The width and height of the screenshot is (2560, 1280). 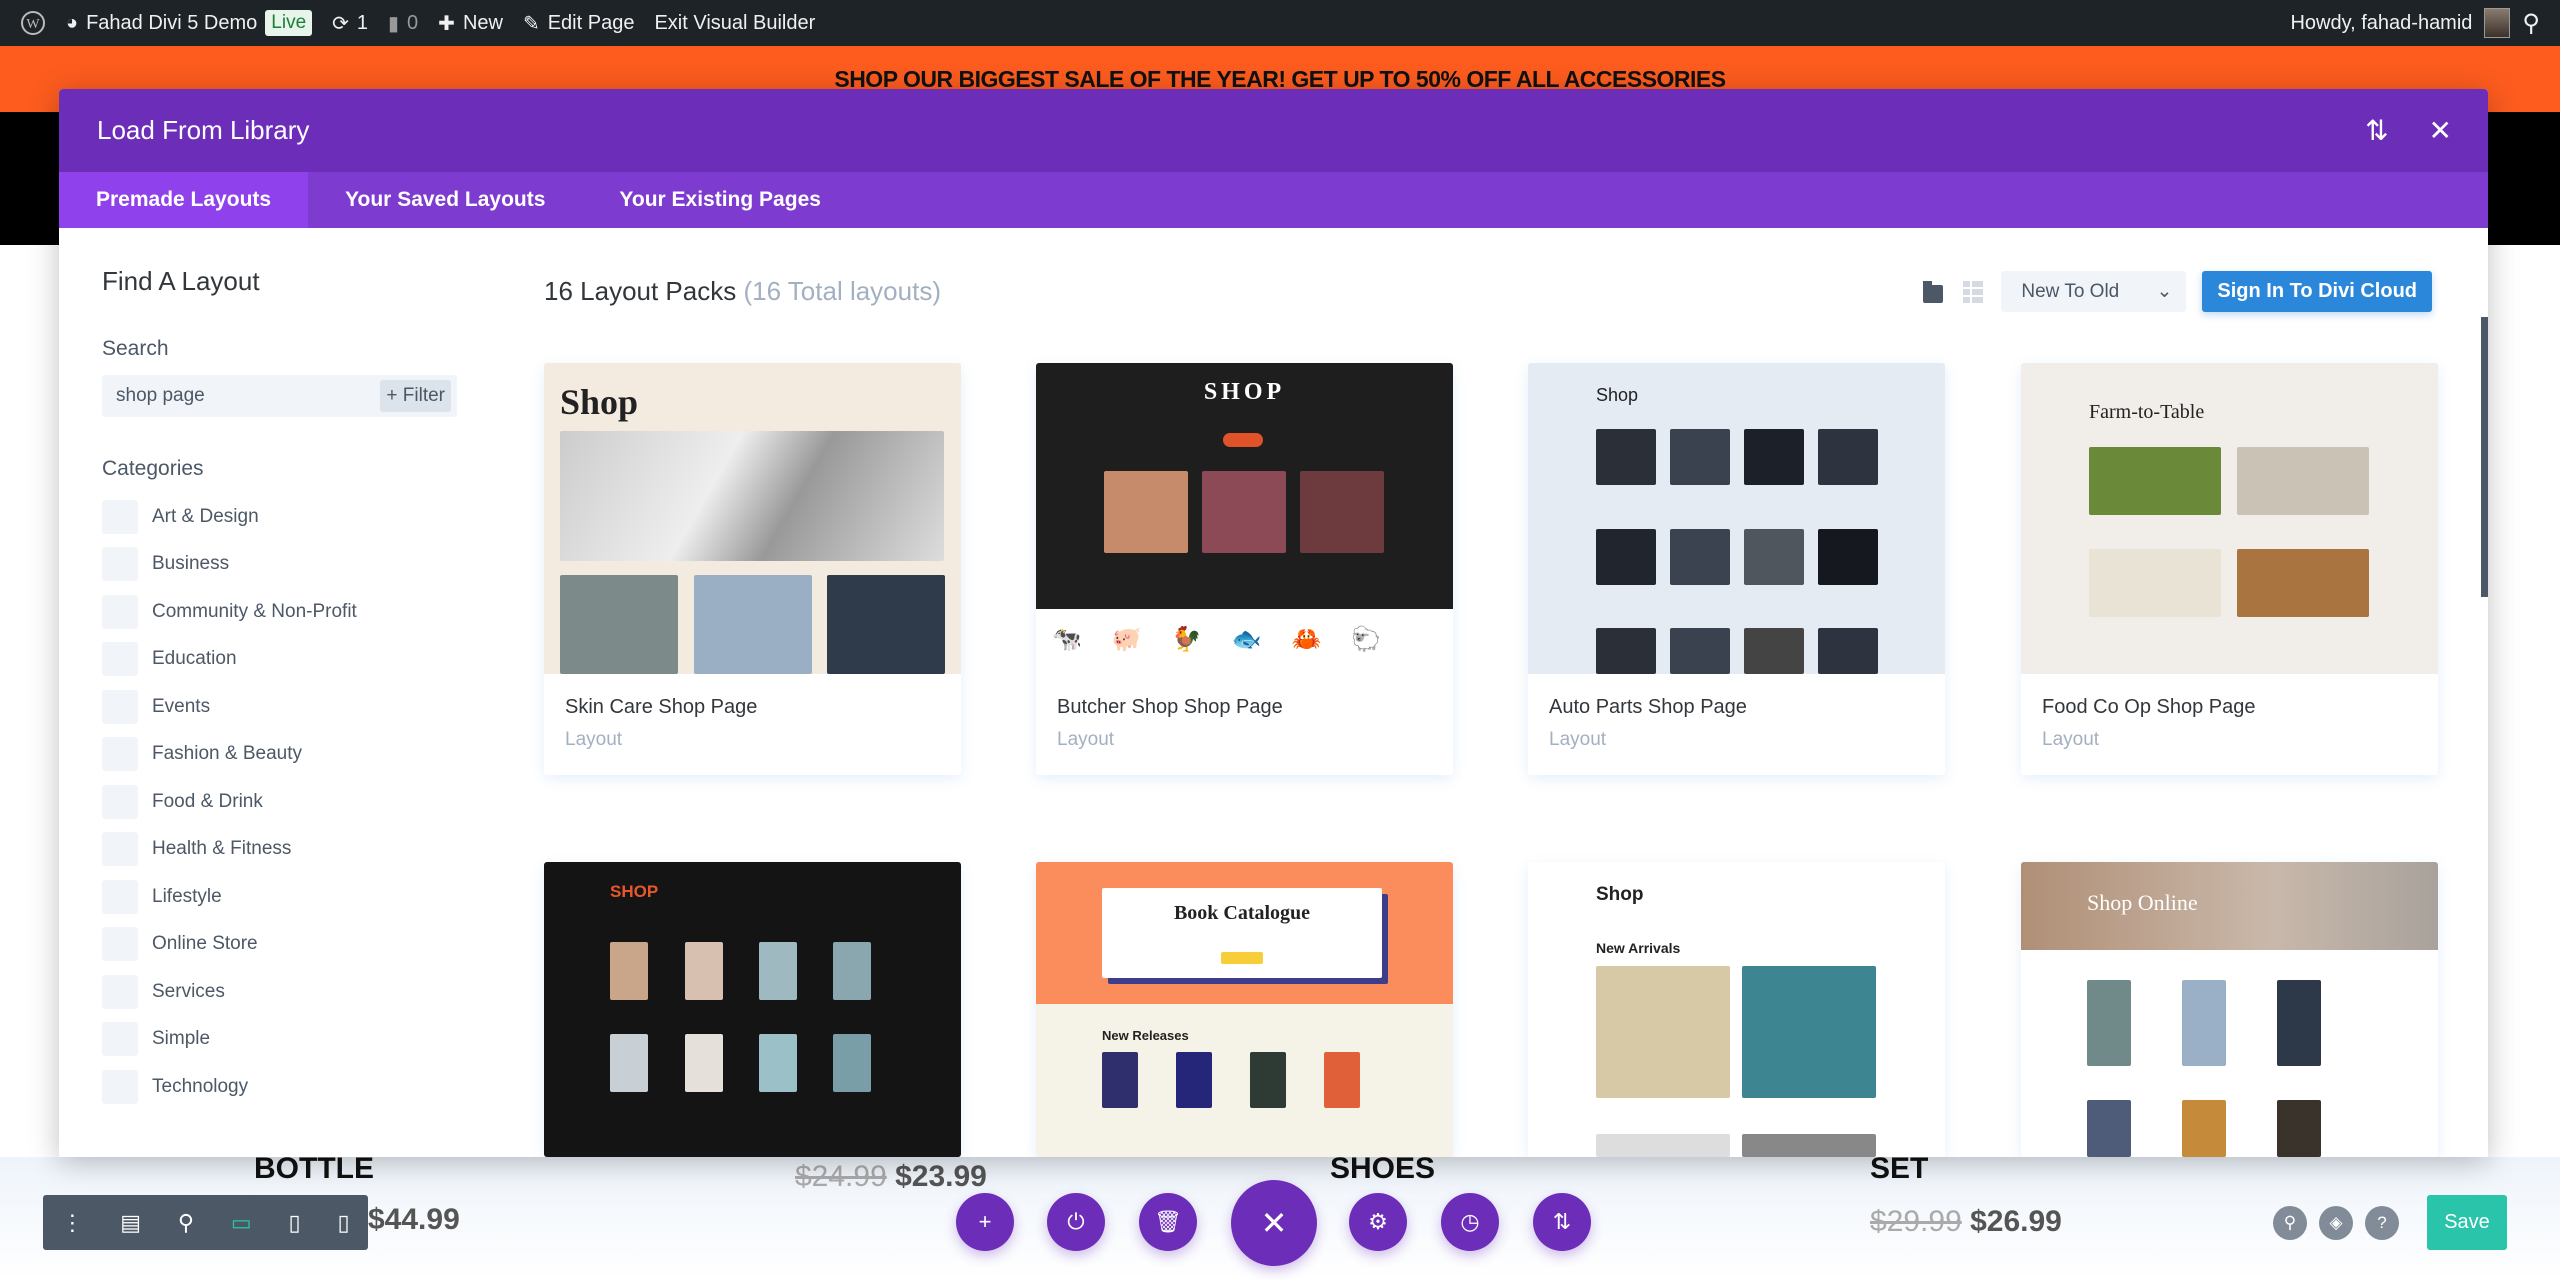 What do you see at coordinates (189, 23) in the screenshot?
I see `site-name-link: ◕ Fahad Divi 5 Demo Live` at bounding box center [189, 23].